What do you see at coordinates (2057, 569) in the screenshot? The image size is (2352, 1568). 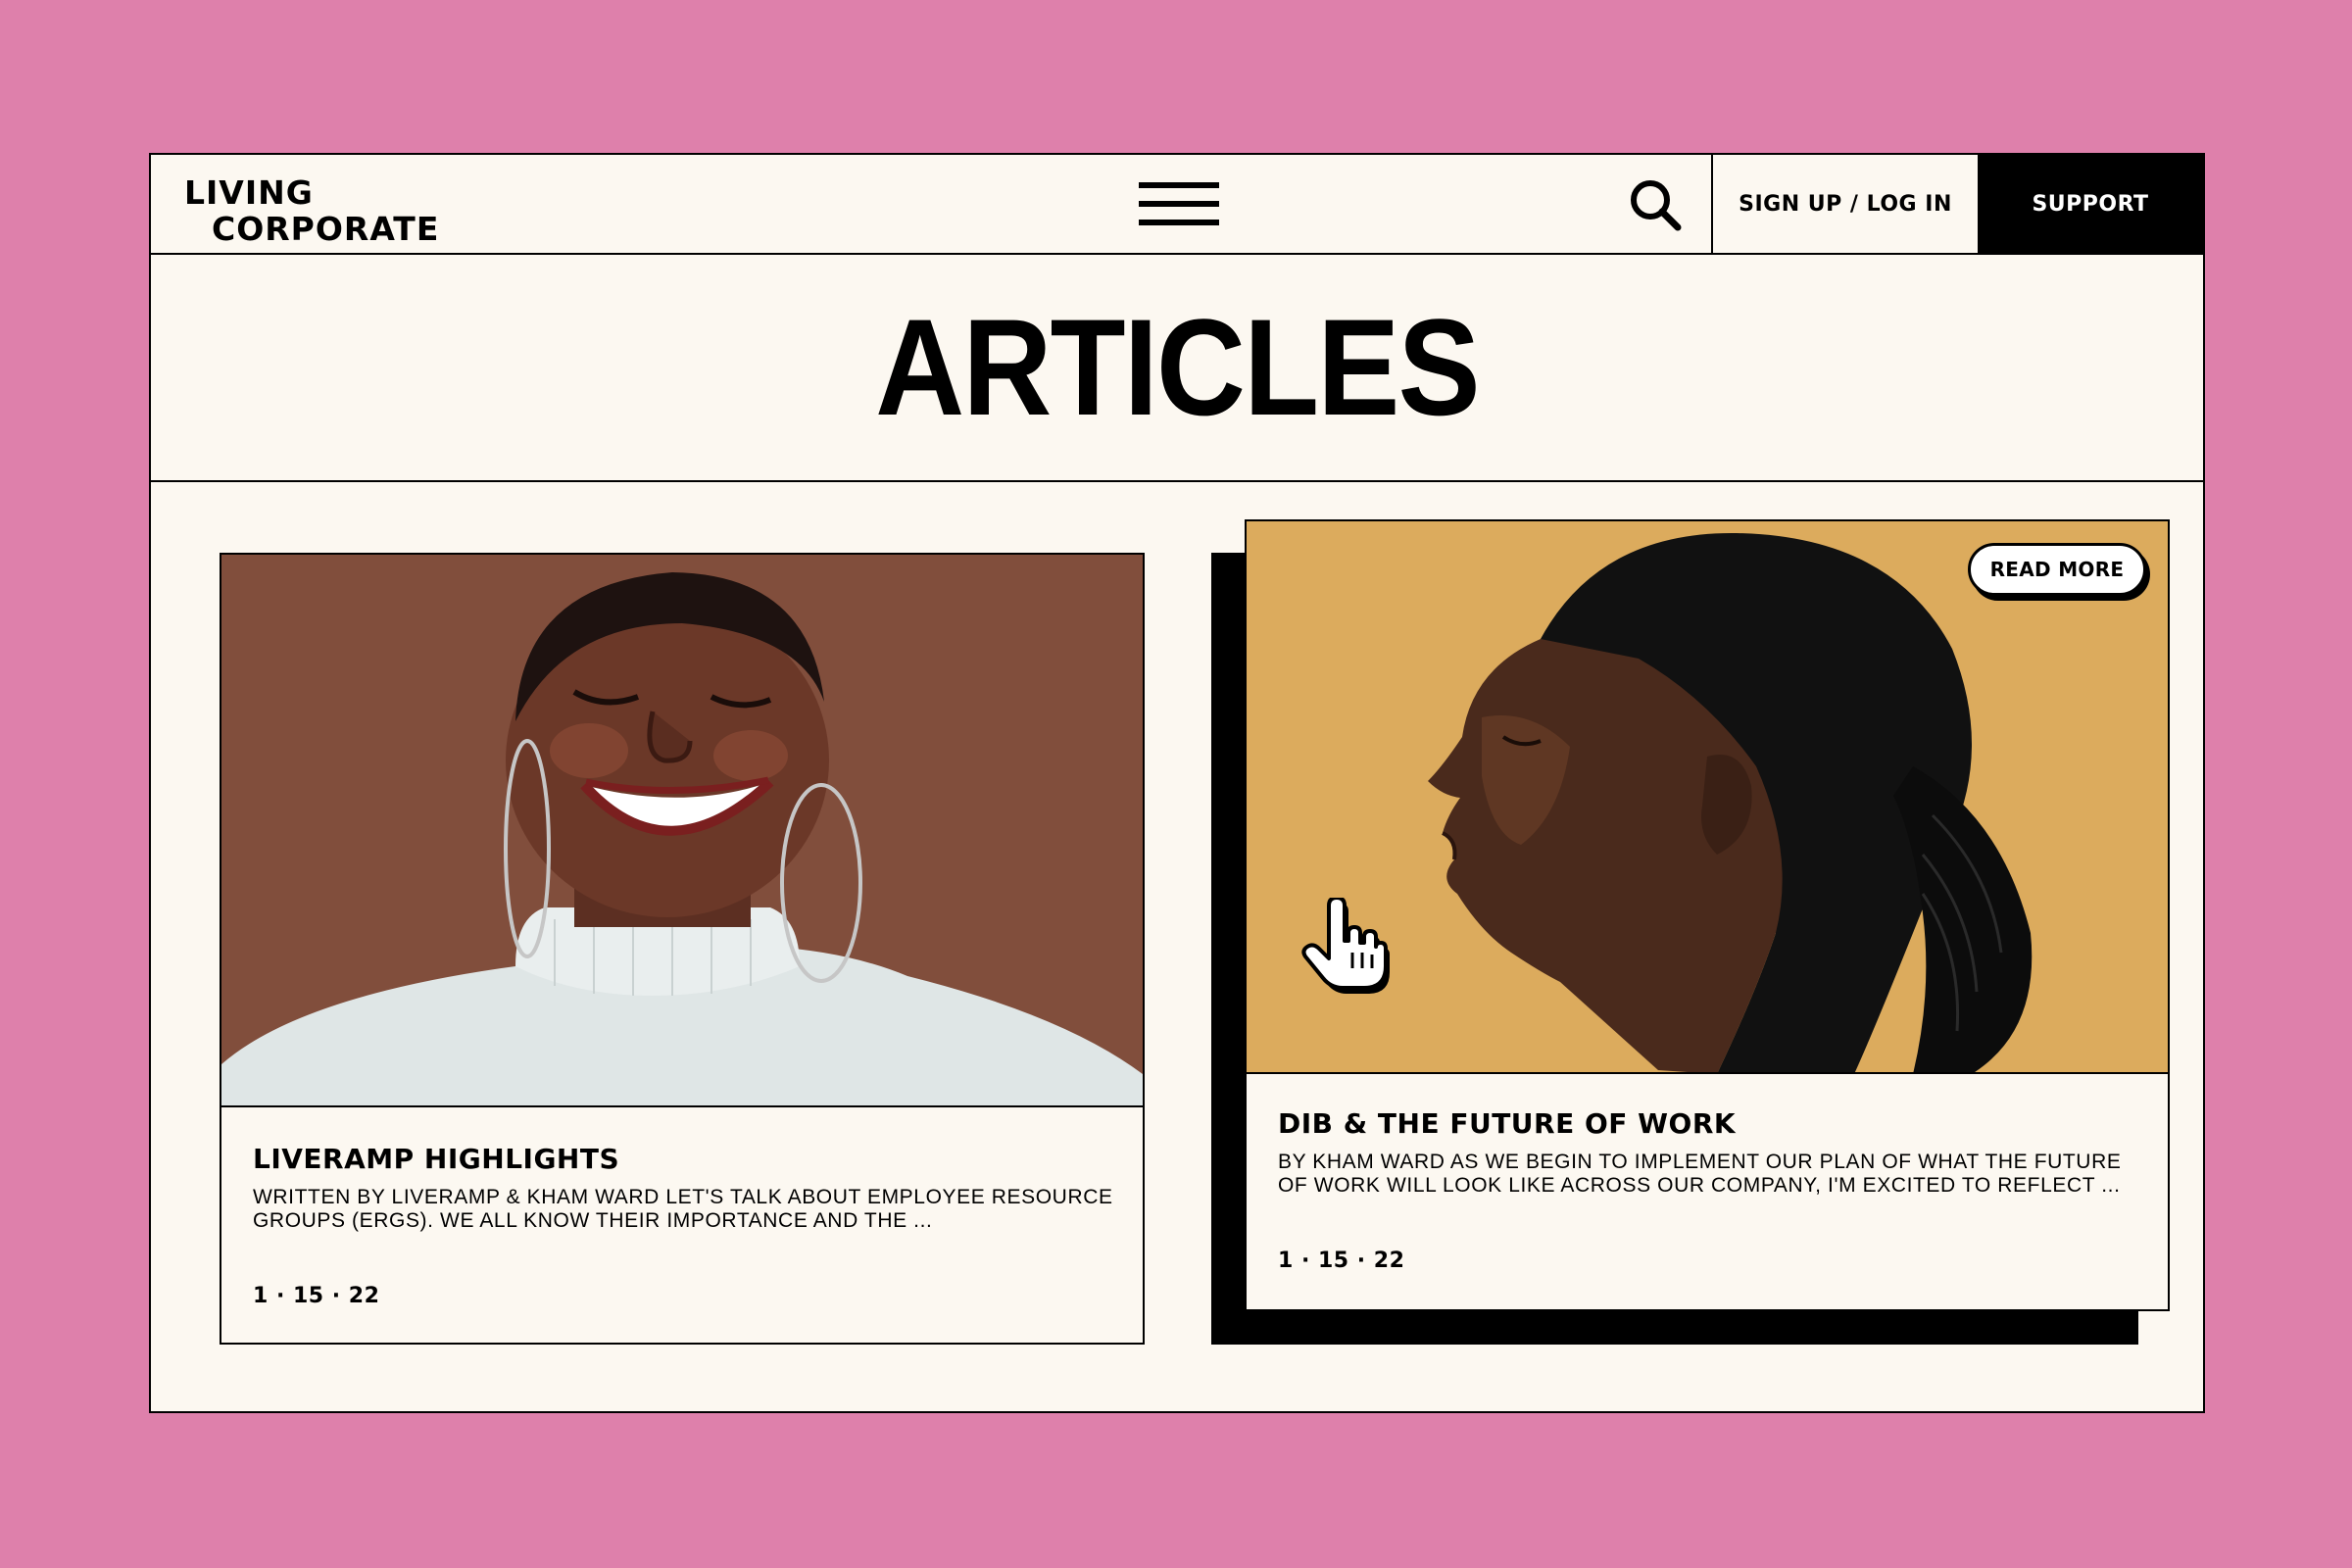 I see `read-more-button: READ MORE` at bounding box center [2057, 569].